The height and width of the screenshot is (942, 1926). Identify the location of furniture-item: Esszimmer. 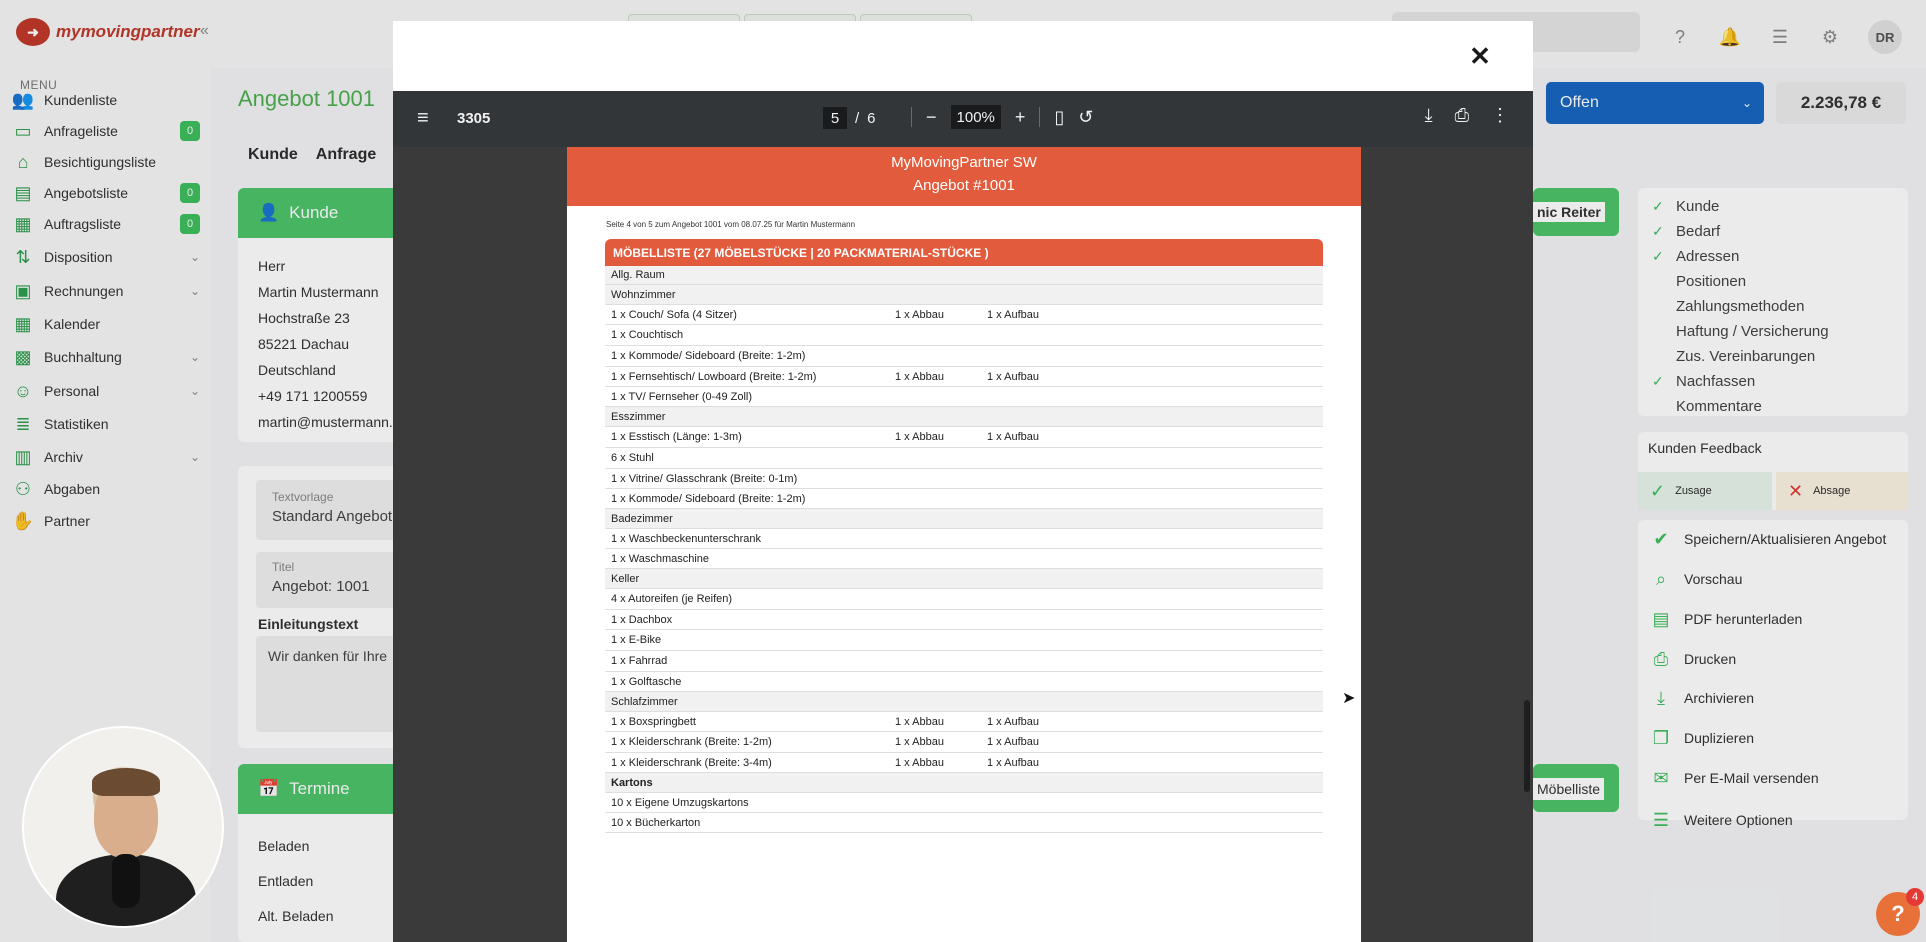
(638, 416).